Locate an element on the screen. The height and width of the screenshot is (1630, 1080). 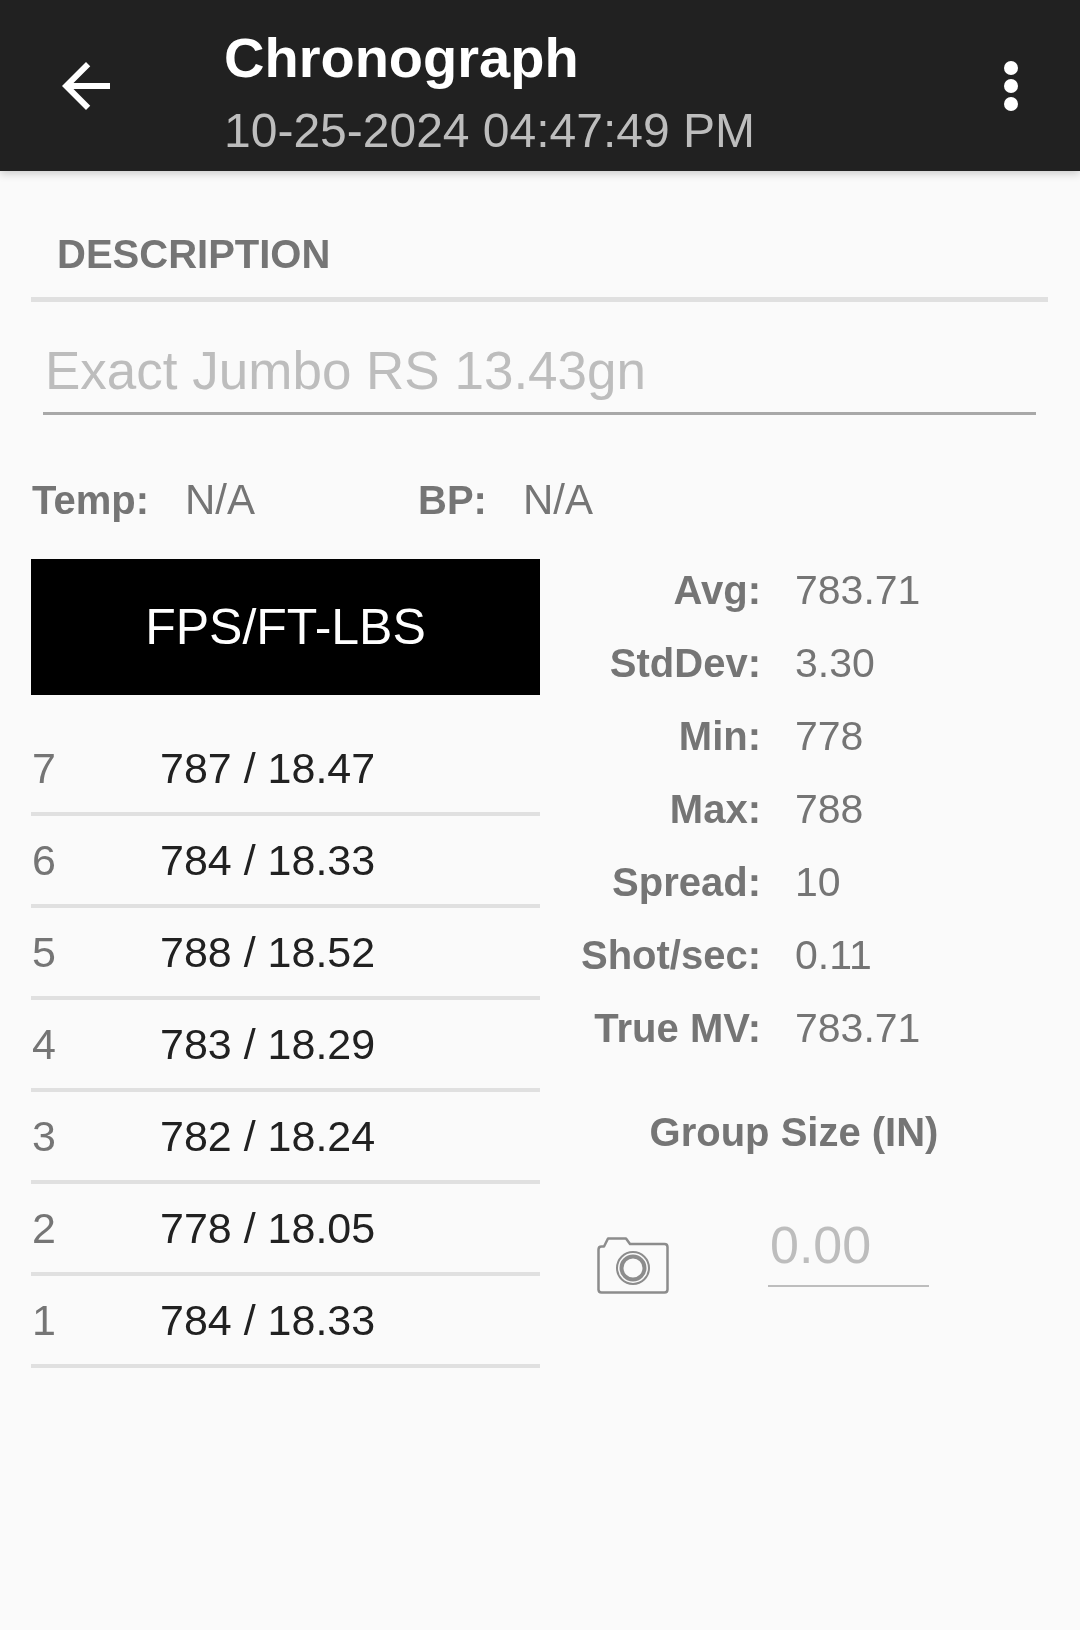
stat-label: Spread: is located at coordinates (686, 882).